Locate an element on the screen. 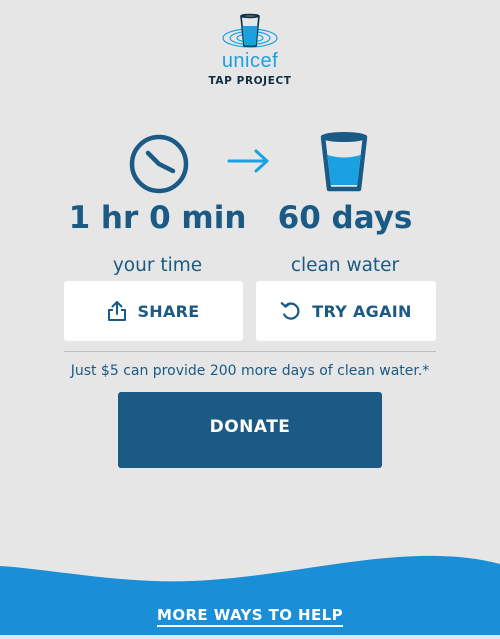  donate-label: DONATE is located at coordinates (250, 427).